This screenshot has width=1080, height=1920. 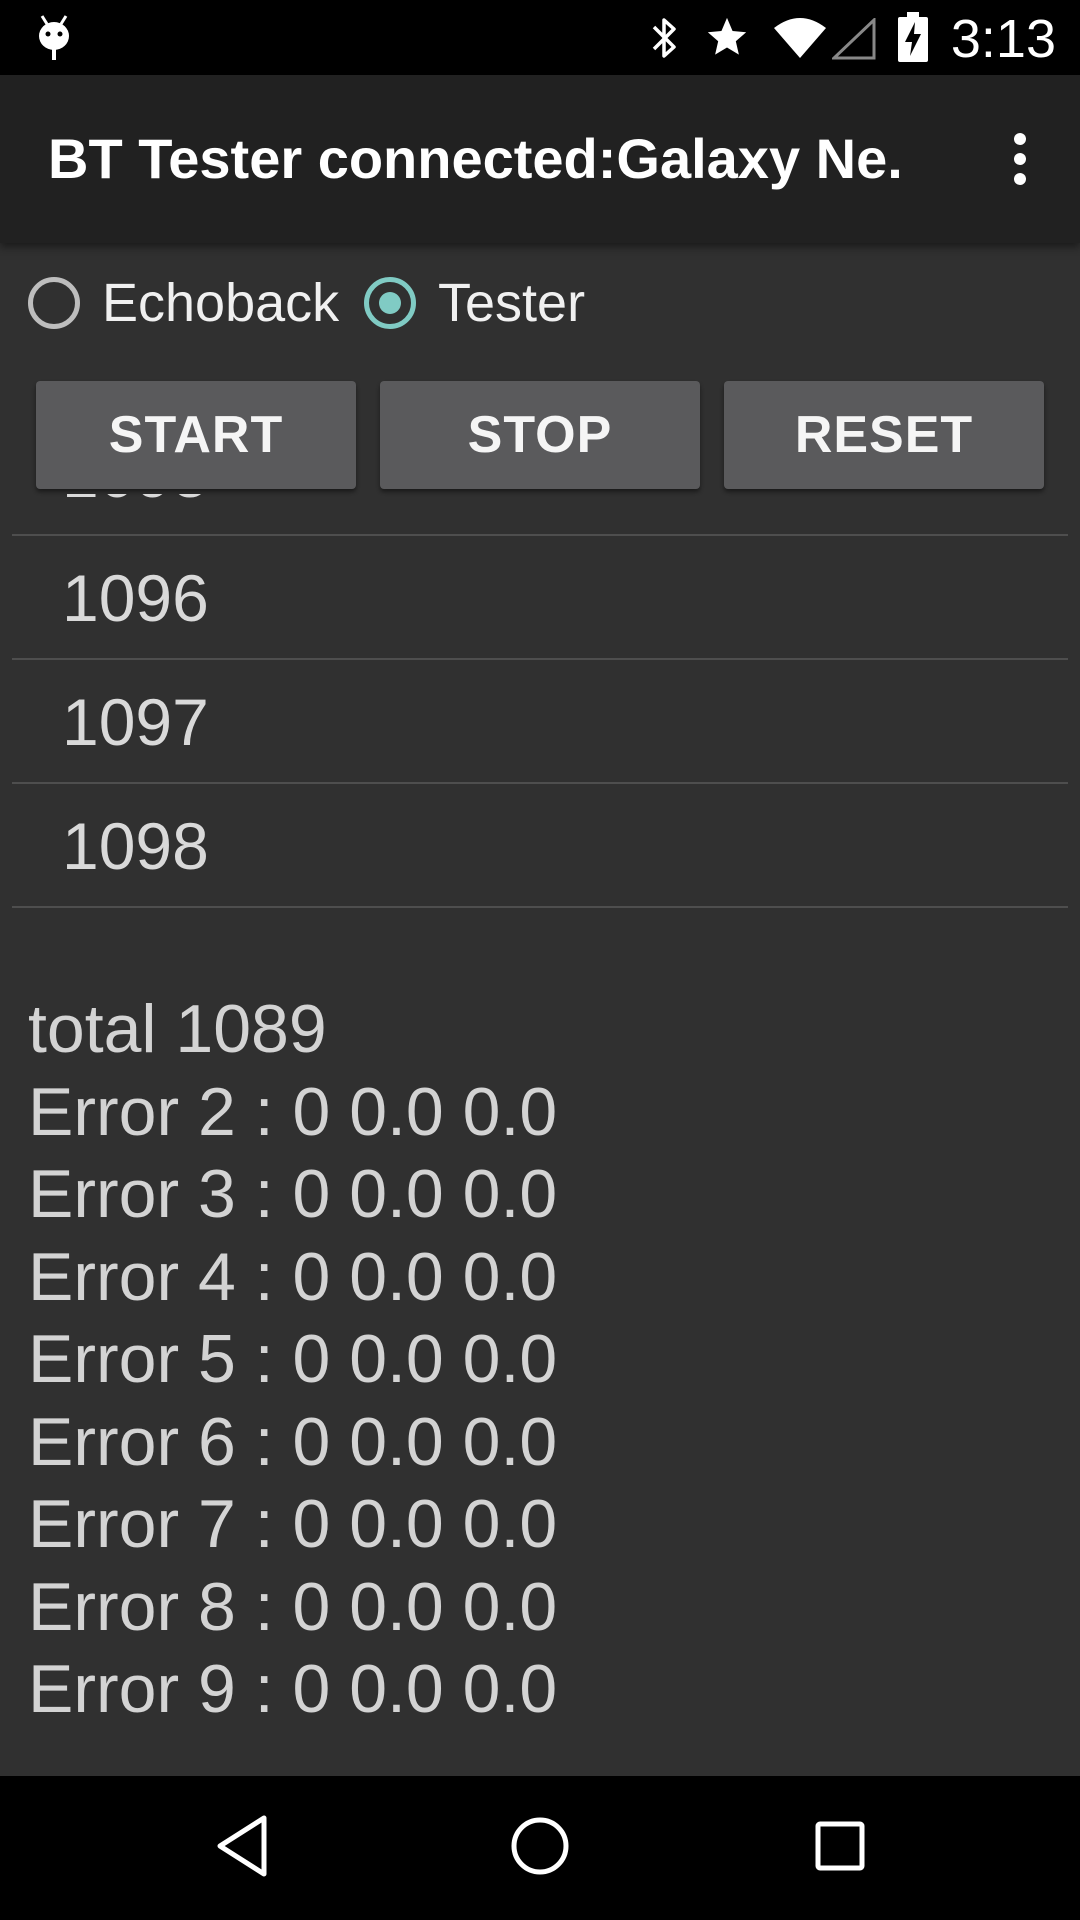 What do you see at coordinates (135, 722) in the screenshot?
I see `list-item-value: 1097` at bounding box center [135, 722].